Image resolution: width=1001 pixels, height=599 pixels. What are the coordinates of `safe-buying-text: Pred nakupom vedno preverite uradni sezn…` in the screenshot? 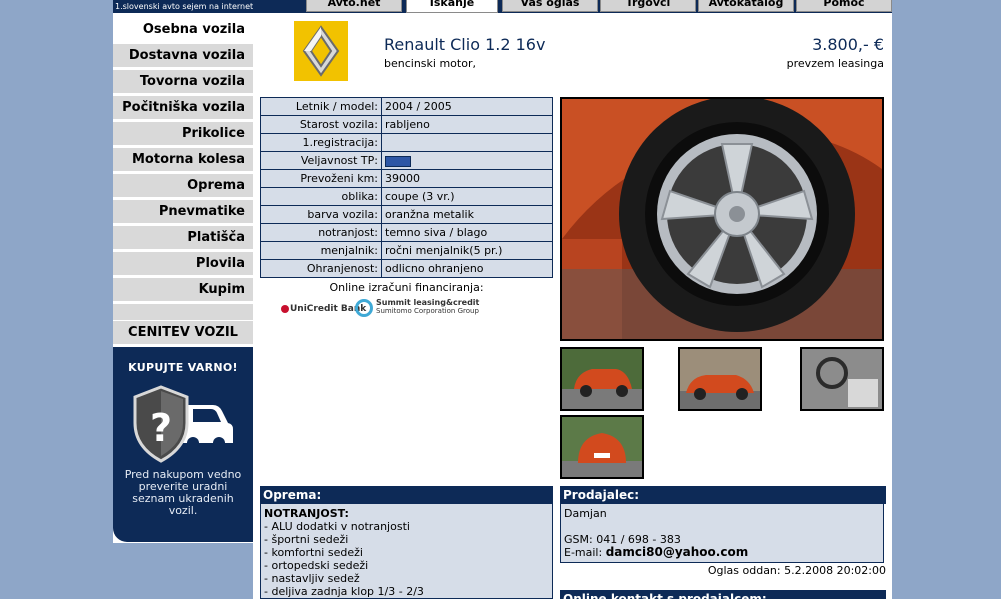 It's located at (183, 492).